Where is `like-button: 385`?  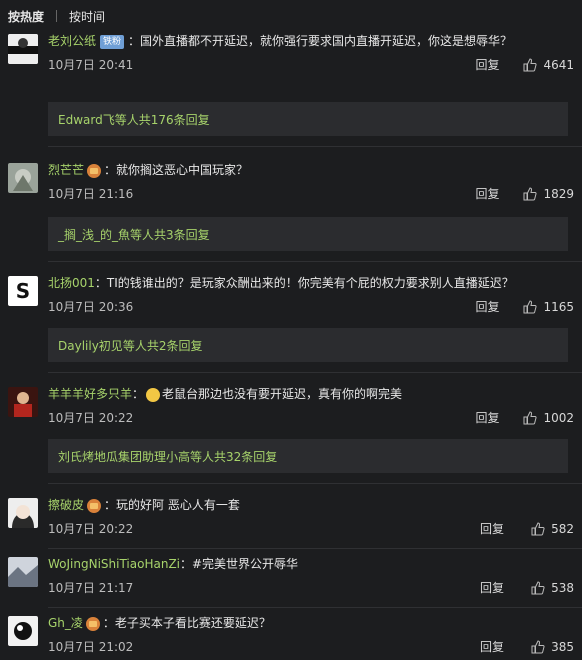
like-button: 385 is located at coordinates (551, 647).